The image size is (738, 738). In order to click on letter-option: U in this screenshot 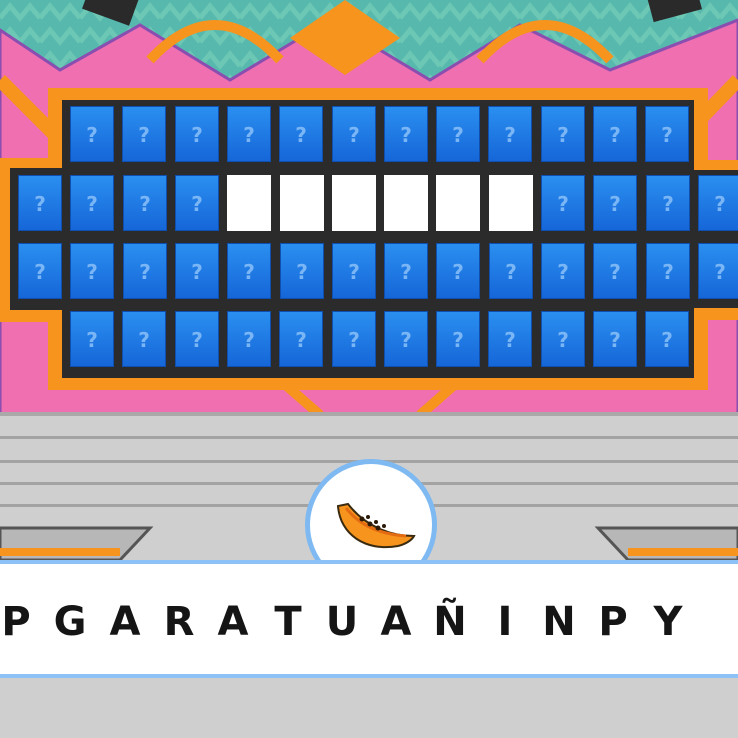, I will do `click(342, 622)`.